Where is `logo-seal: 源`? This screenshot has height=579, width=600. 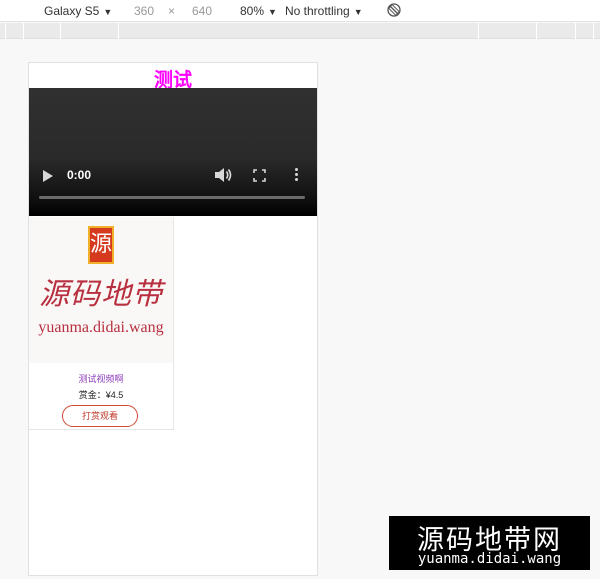
logo-seal: 源 is located at coordinates (101, 245).